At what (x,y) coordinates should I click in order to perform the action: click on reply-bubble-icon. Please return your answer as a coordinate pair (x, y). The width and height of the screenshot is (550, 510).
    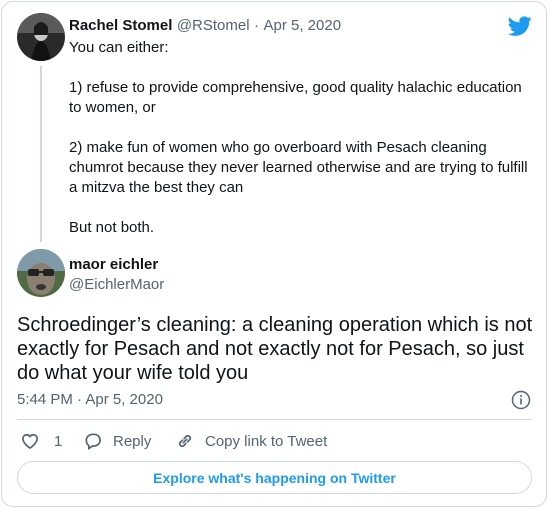
    Looking at the image, I should click on (98, 441).